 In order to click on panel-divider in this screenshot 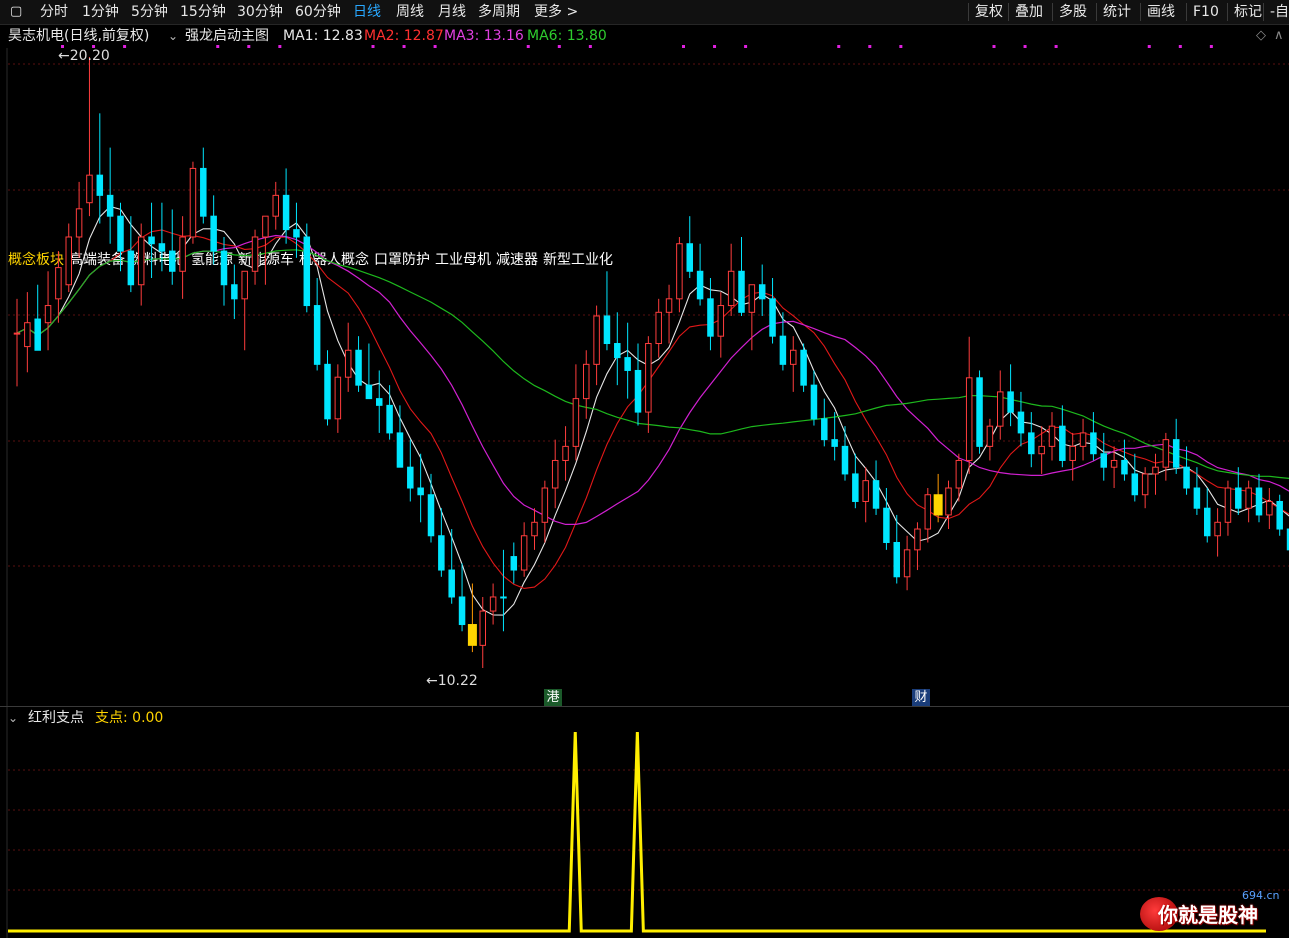, I will do `click(644, 706)`.